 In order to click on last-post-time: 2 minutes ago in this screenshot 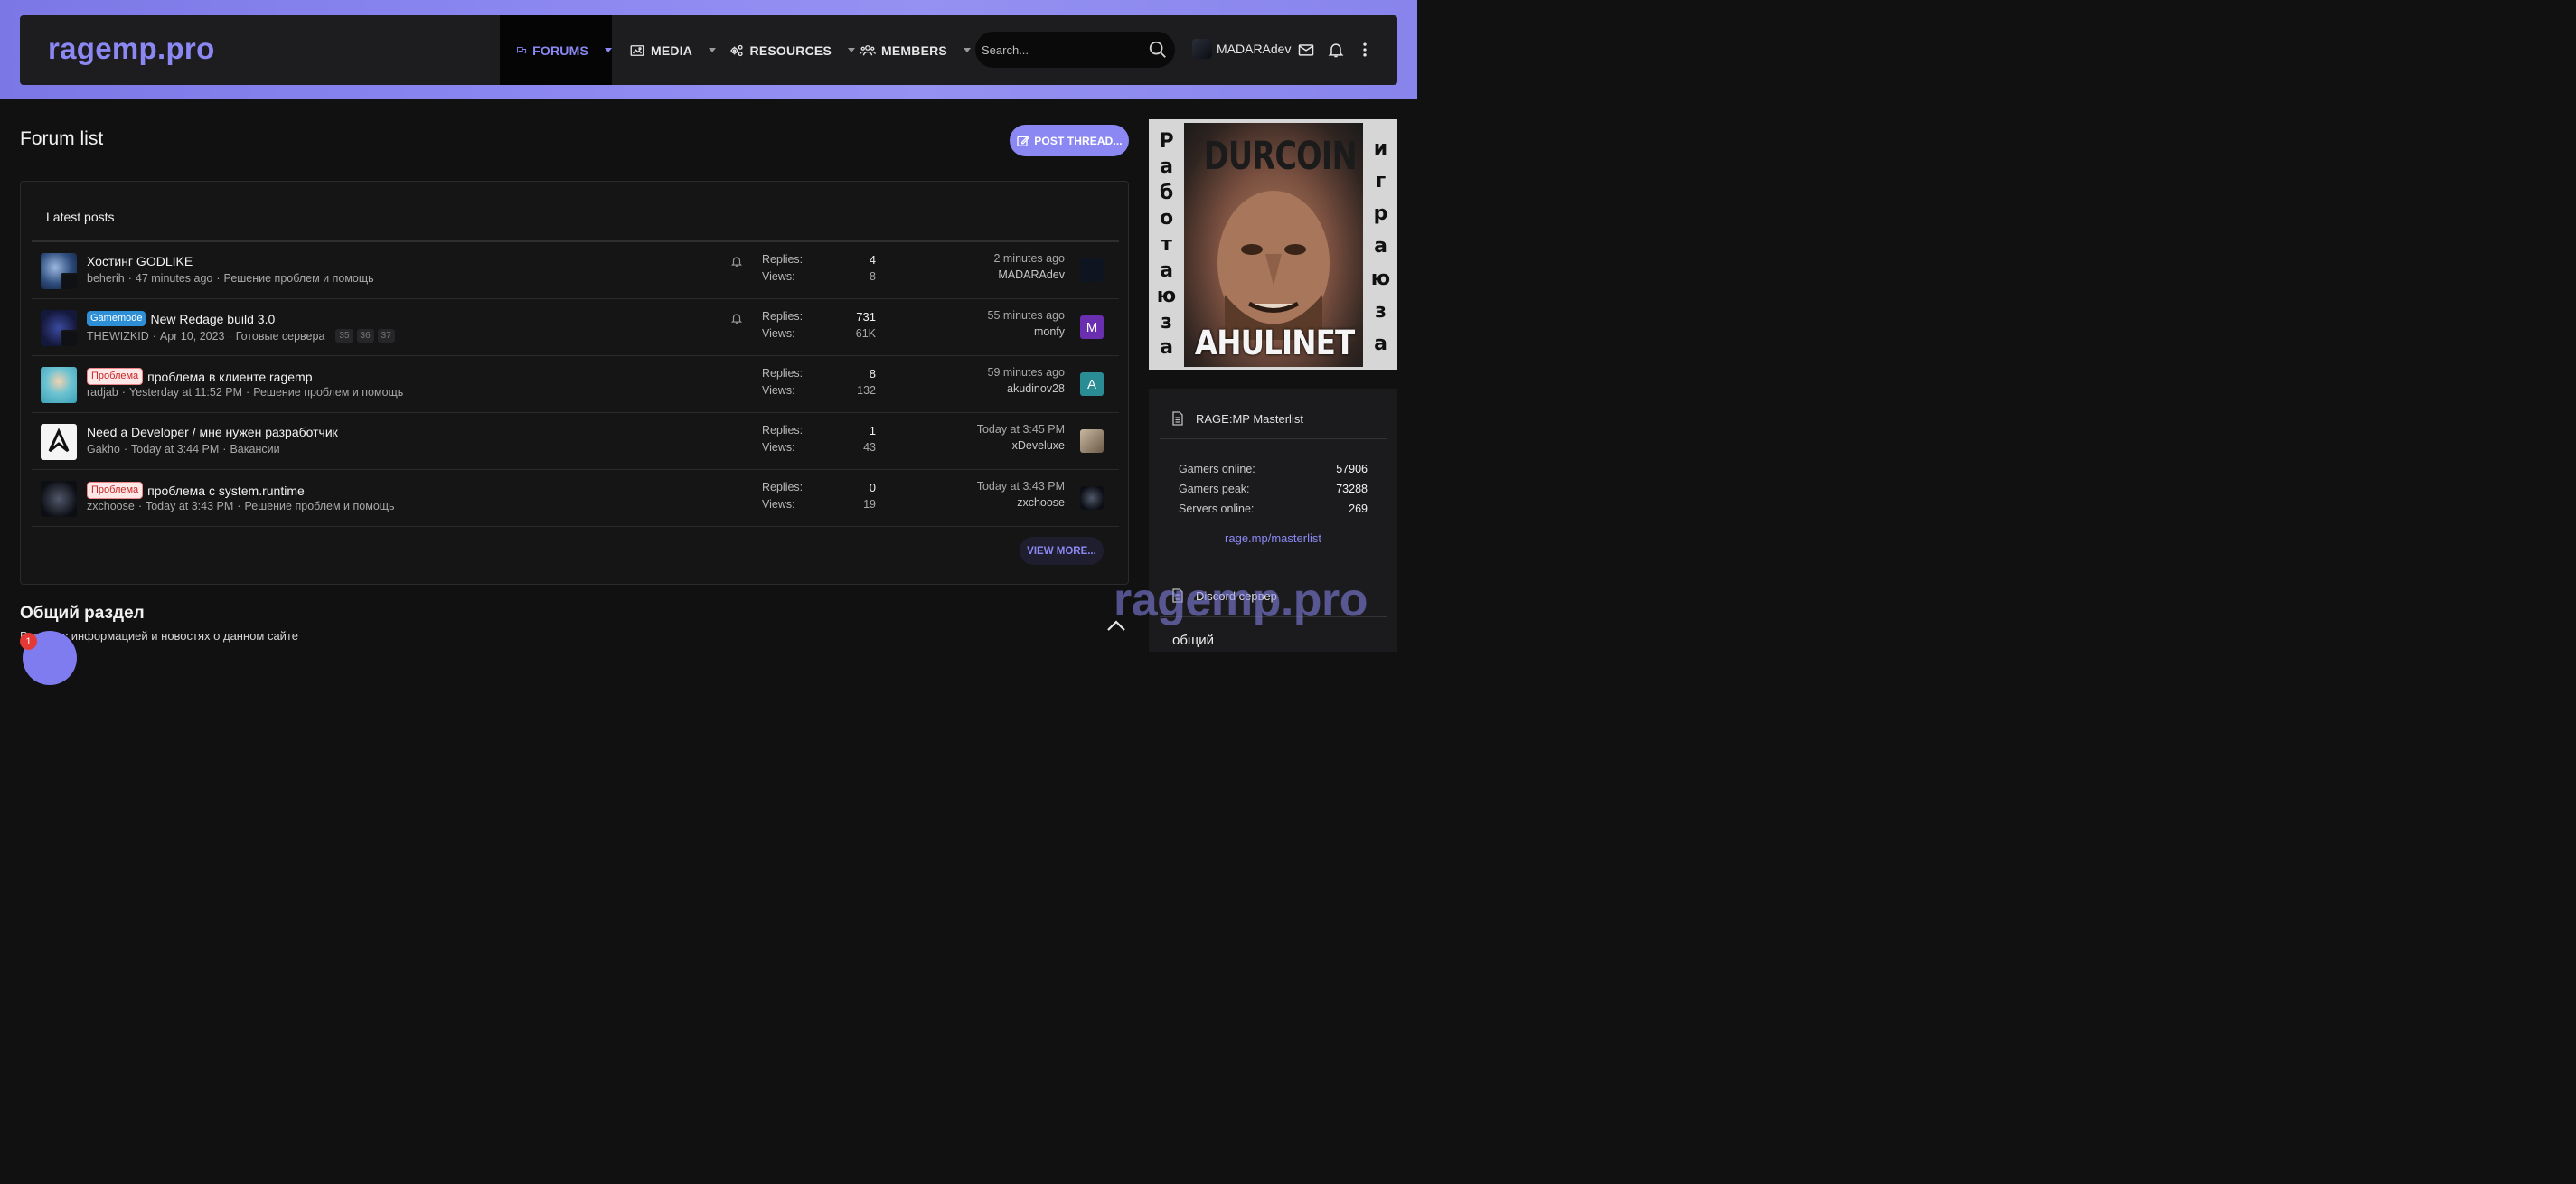, I will do `click(996, 258)`.